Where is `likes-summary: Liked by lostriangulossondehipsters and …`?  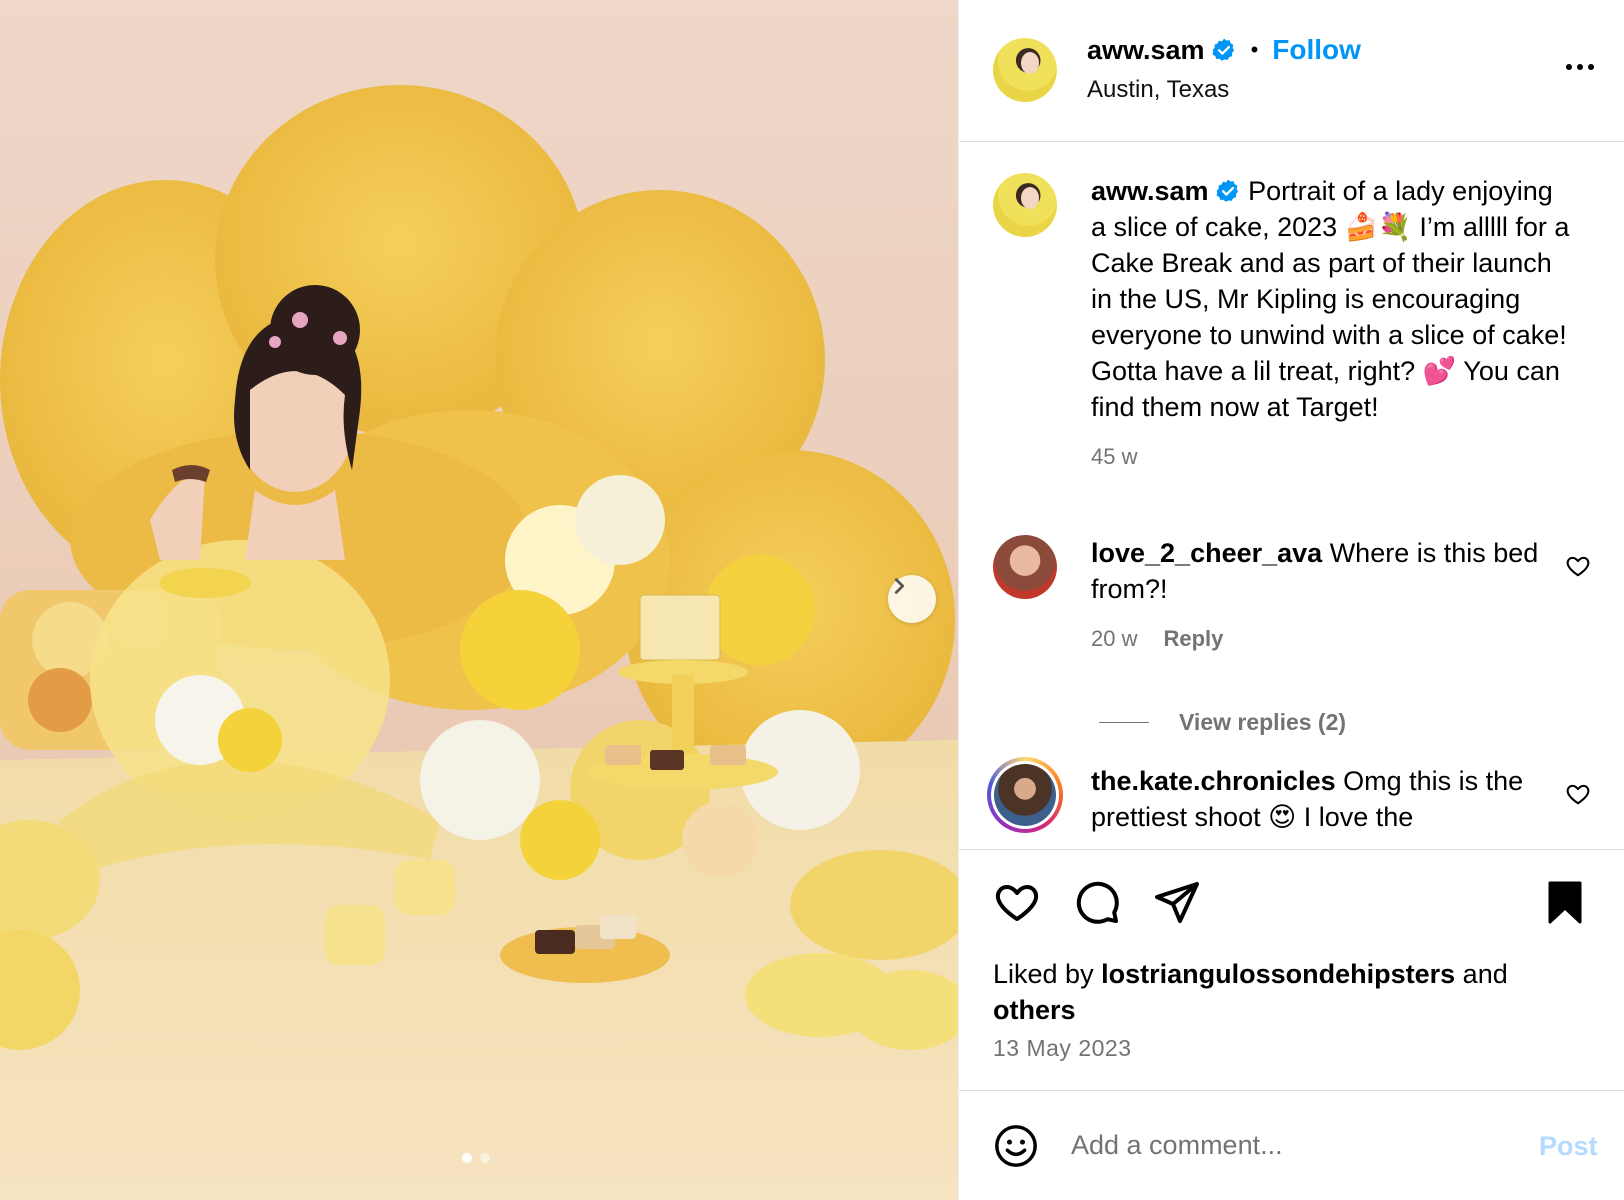
likes-summary: Liked by lostriangulossondehipsters and … is located at coordinates (1293, 992).